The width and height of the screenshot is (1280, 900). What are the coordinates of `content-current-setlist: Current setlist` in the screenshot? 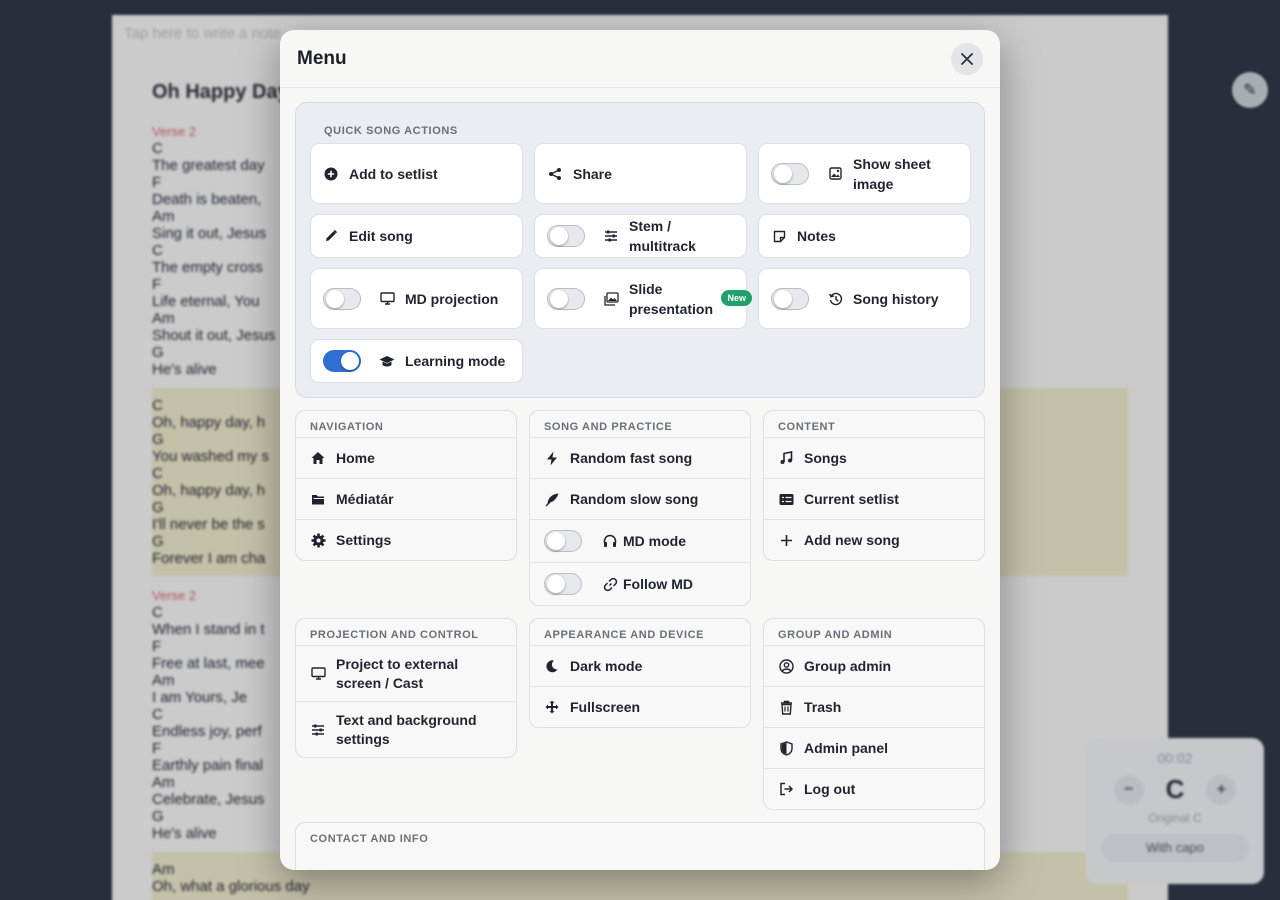 It's located at (874, 498).